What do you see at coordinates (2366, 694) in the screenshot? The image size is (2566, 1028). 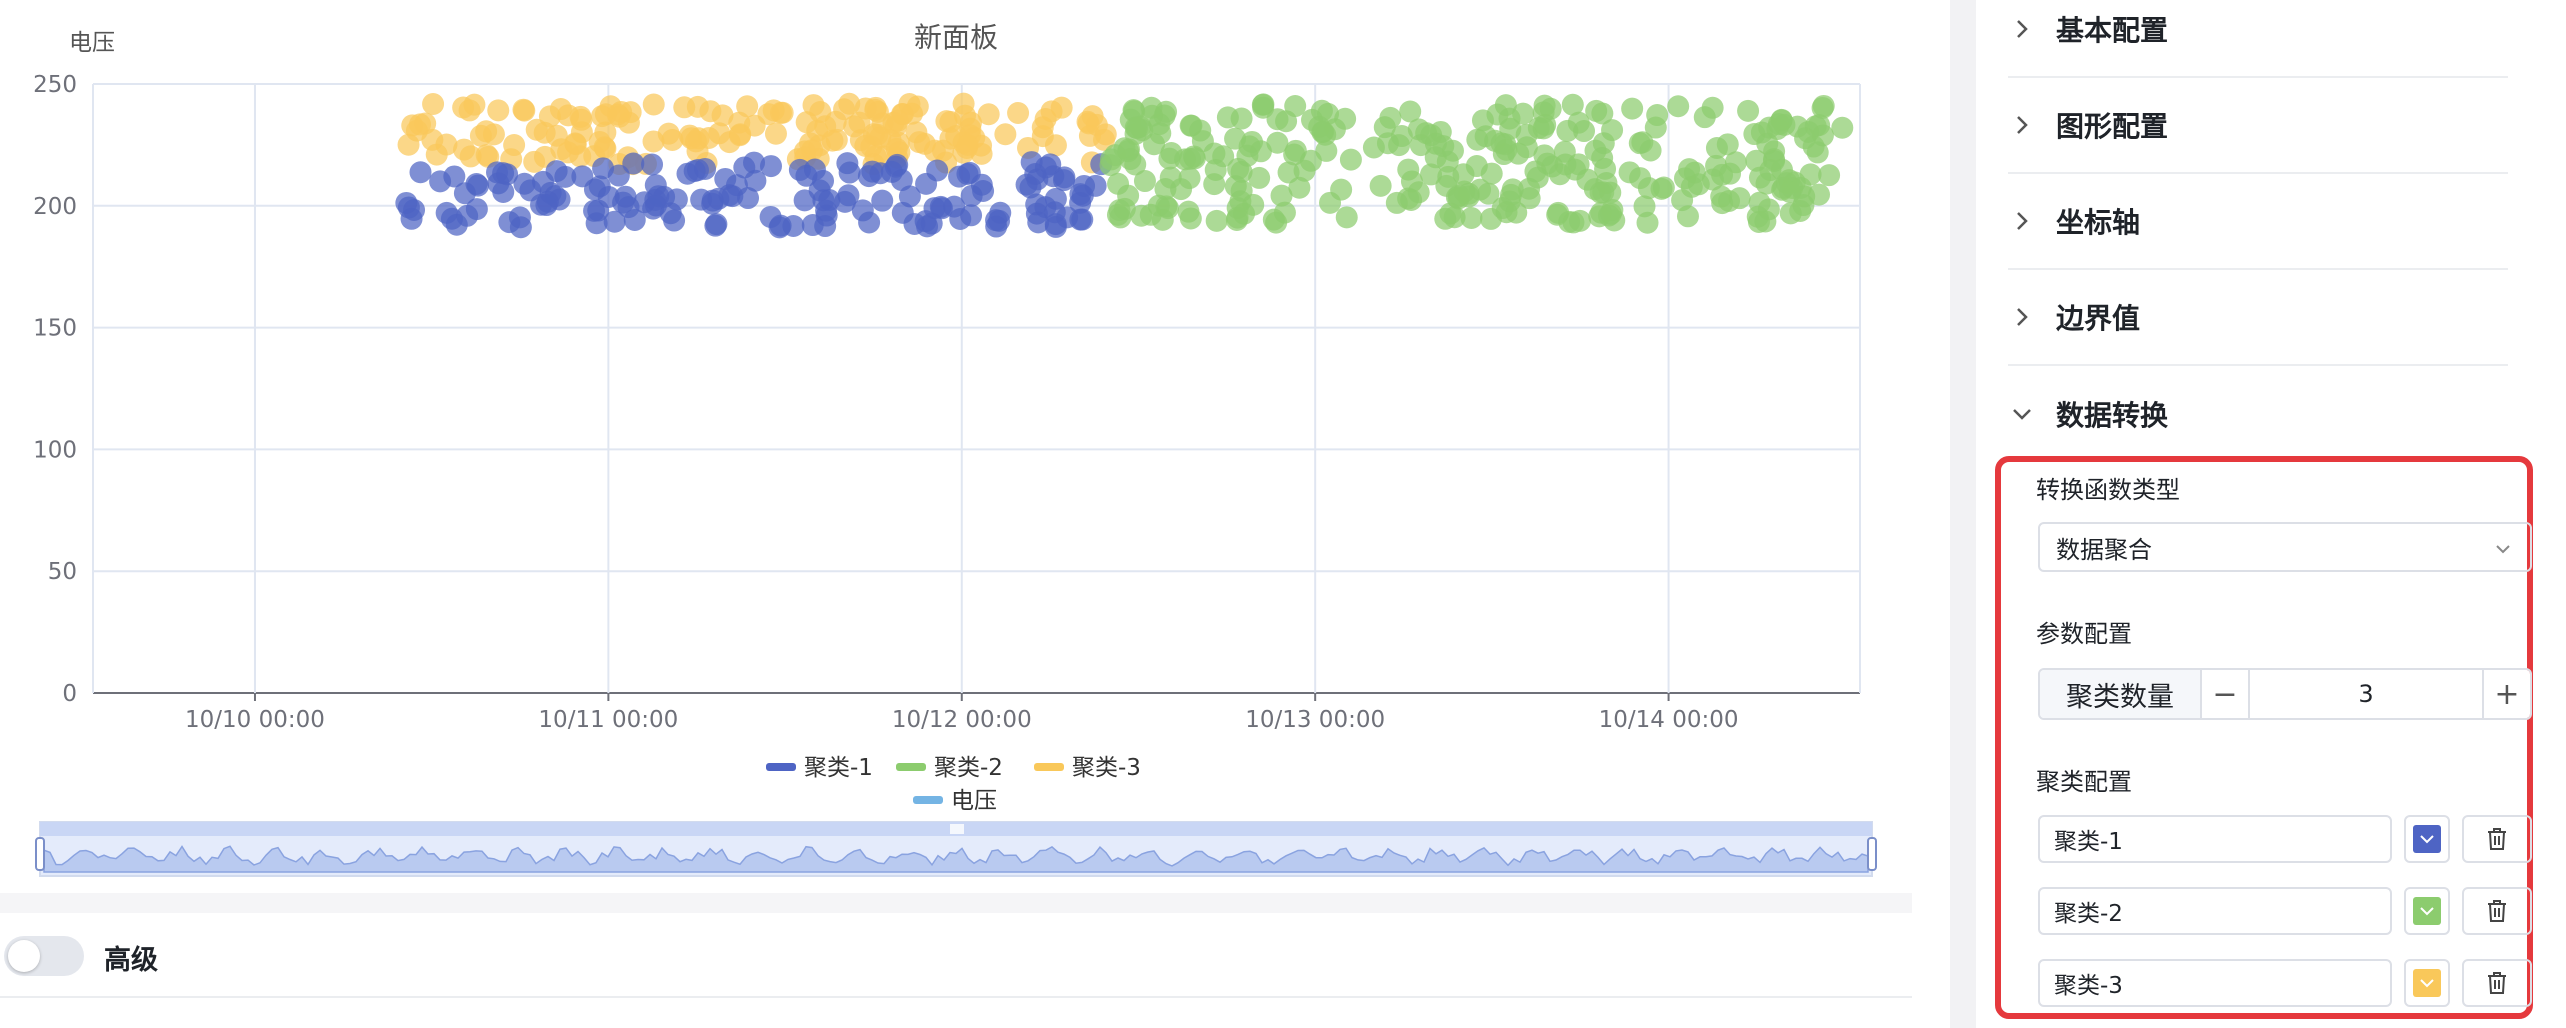 I see `cluster-count-input: 3` at bounding box center [2366, 694].